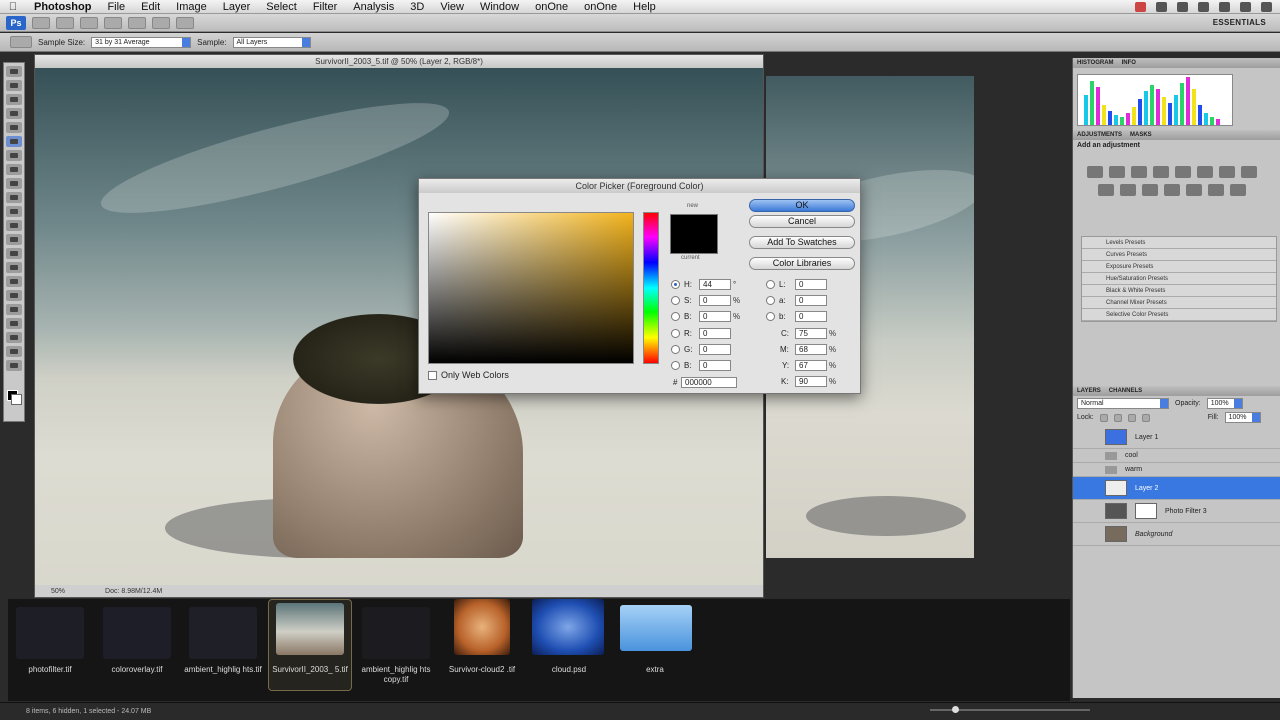 The image size is (1280, 720). Describe the element at coordinates (802, 205) in the screenshot. I see `ok-button: OK` at that location.